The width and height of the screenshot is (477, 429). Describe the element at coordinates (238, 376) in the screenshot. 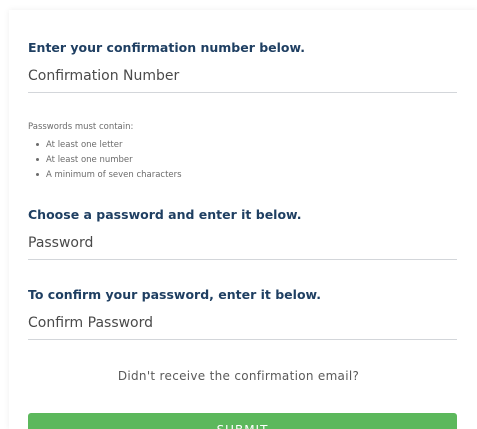

I see `resend-confirmation-link: Didn't receive the confirmation email?` at that location.